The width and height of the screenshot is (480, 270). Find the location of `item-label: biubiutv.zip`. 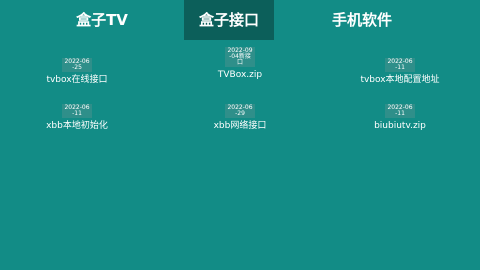

item-label: biubiutv.zip is located at coordinates (400, 126).